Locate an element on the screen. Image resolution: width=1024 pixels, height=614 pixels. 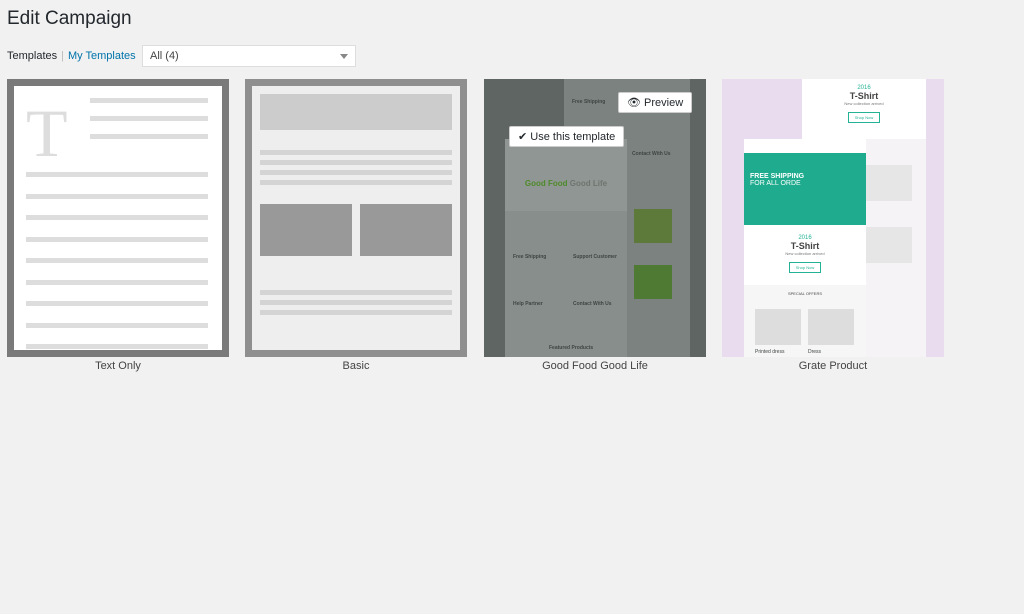
template-name: Good Food Good Life is located at coordinates (595, 366).